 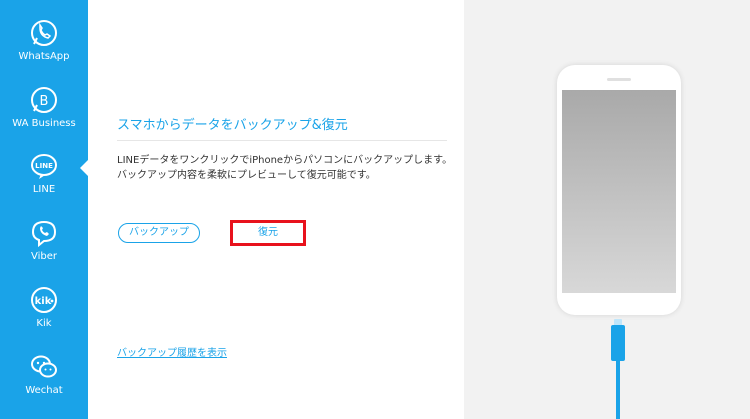 What do you see at coordinates (44, 323) in the screenshot?
I see `sidebar-item-label: Kik` at bounding box center [44, 323].